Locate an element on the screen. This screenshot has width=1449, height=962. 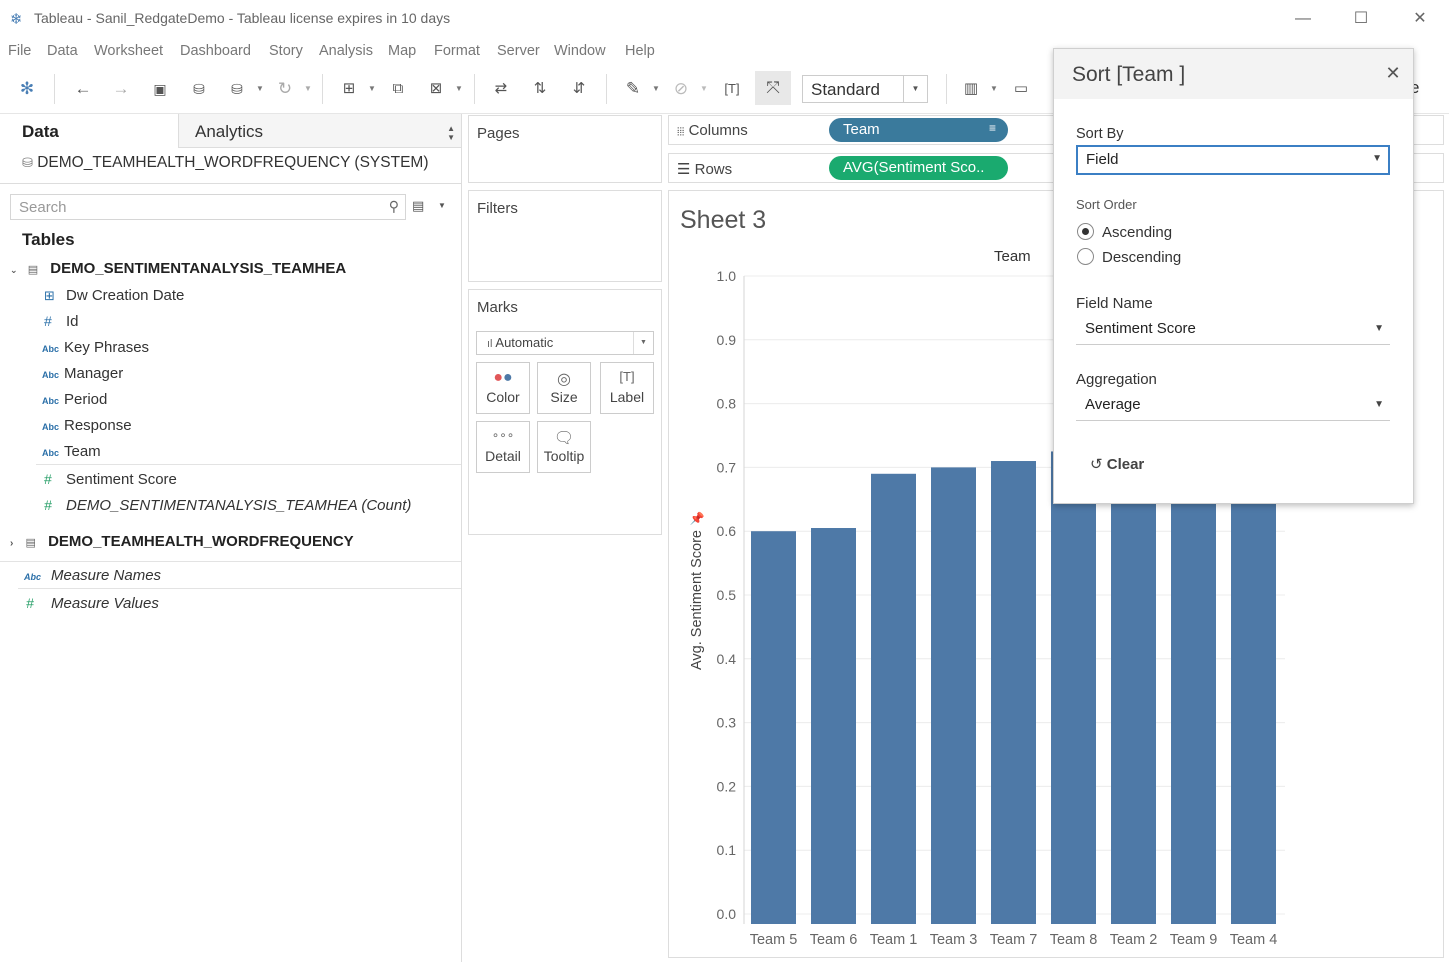
menu-analysis: Analysis is located at coordinates (346, 51).